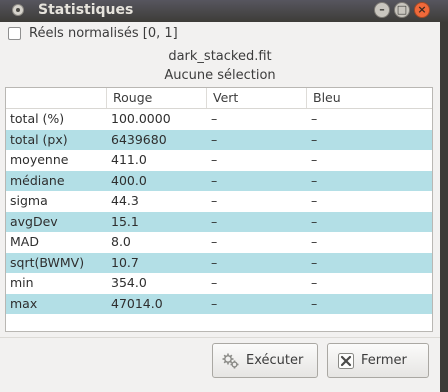  I want to click on execute-label: Exécuter, so click(275, 360).